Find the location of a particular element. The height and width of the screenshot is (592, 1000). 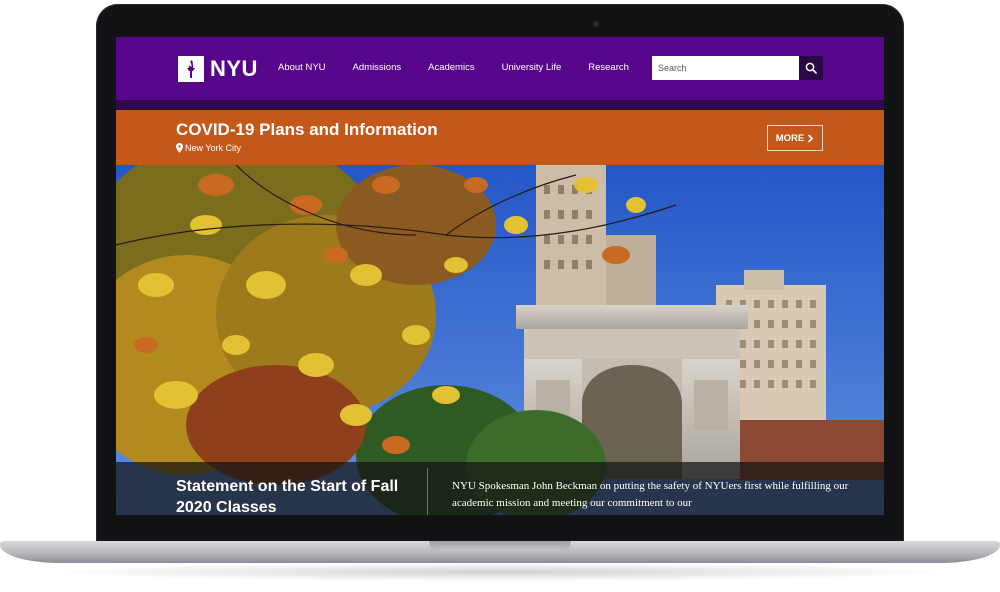

laptop-notch is located at coordinates (500, 546).